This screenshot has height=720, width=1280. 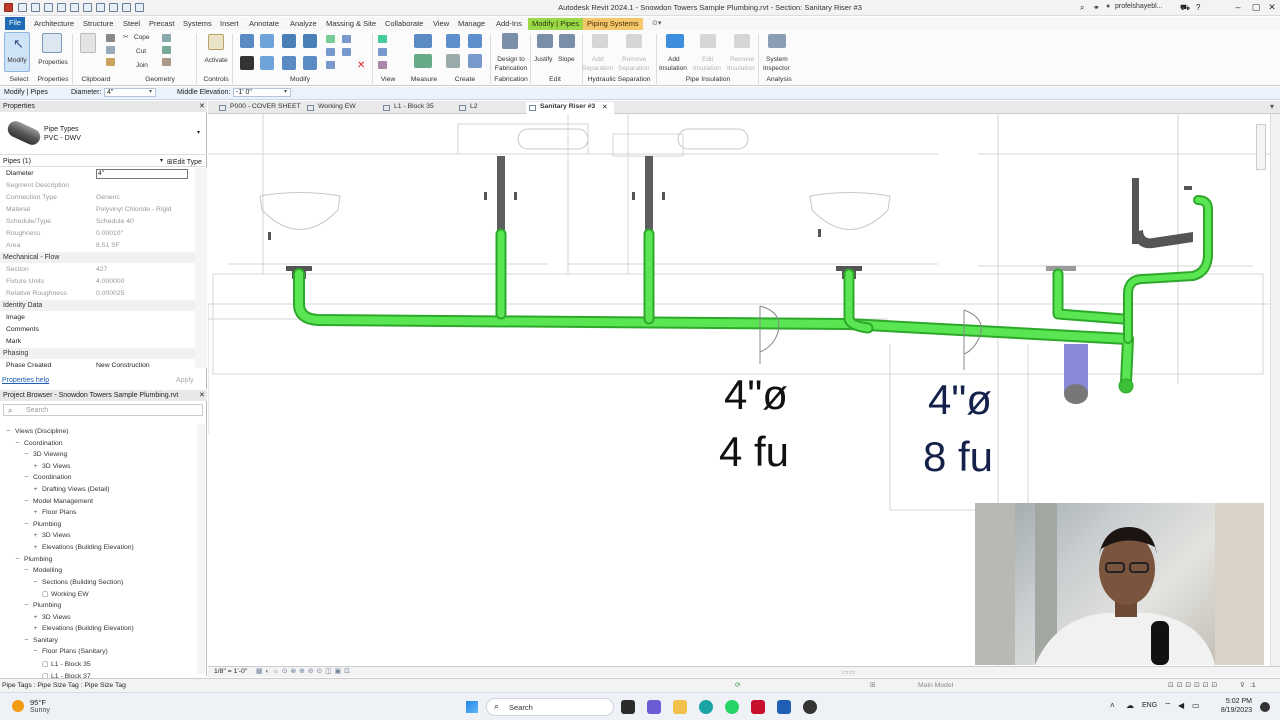 What do you see at coordinates (555, 24) in the screenshot?
I see `tab-modify-pipes: Modify | Pipes` at bounding box center [555, 24].